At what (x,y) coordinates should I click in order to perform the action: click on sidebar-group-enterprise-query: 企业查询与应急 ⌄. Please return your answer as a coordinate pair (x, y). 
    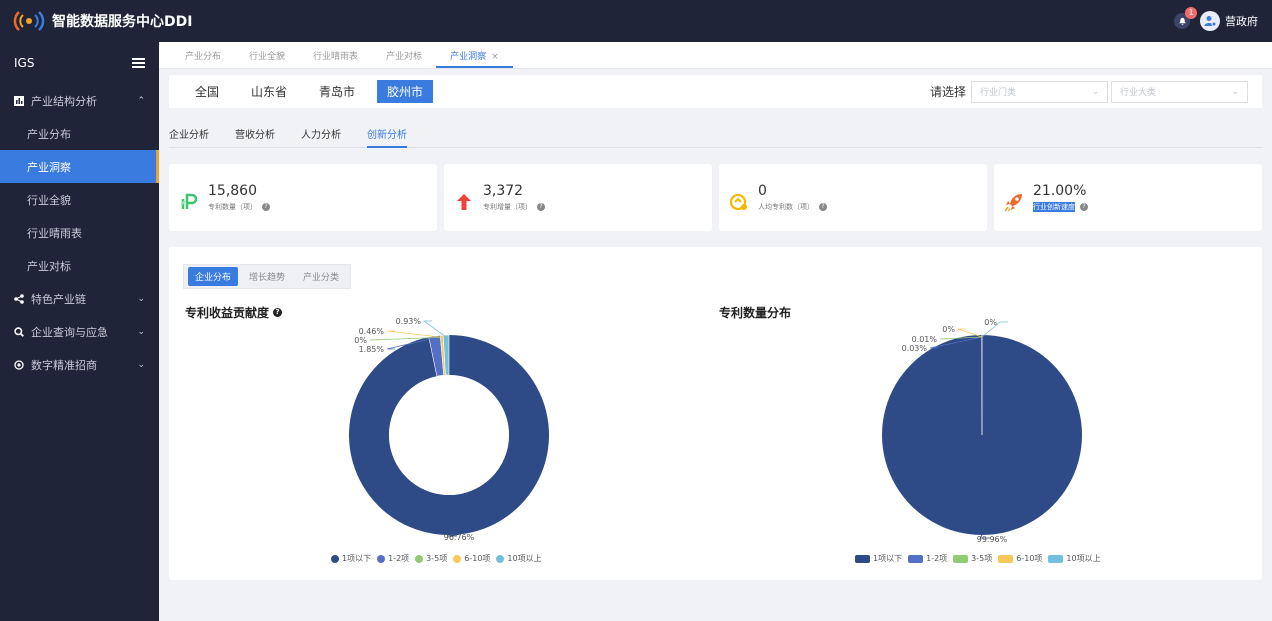
    Looking at the image, I should click on (79, 331).